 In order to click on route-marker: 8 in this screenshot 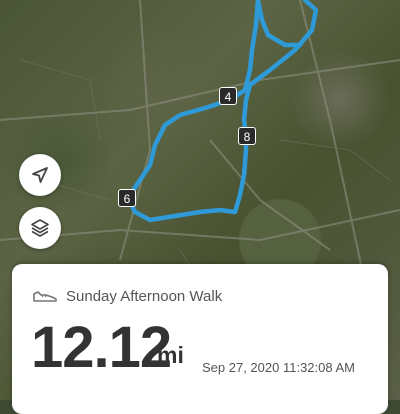, I will do `click(247, 136)`.